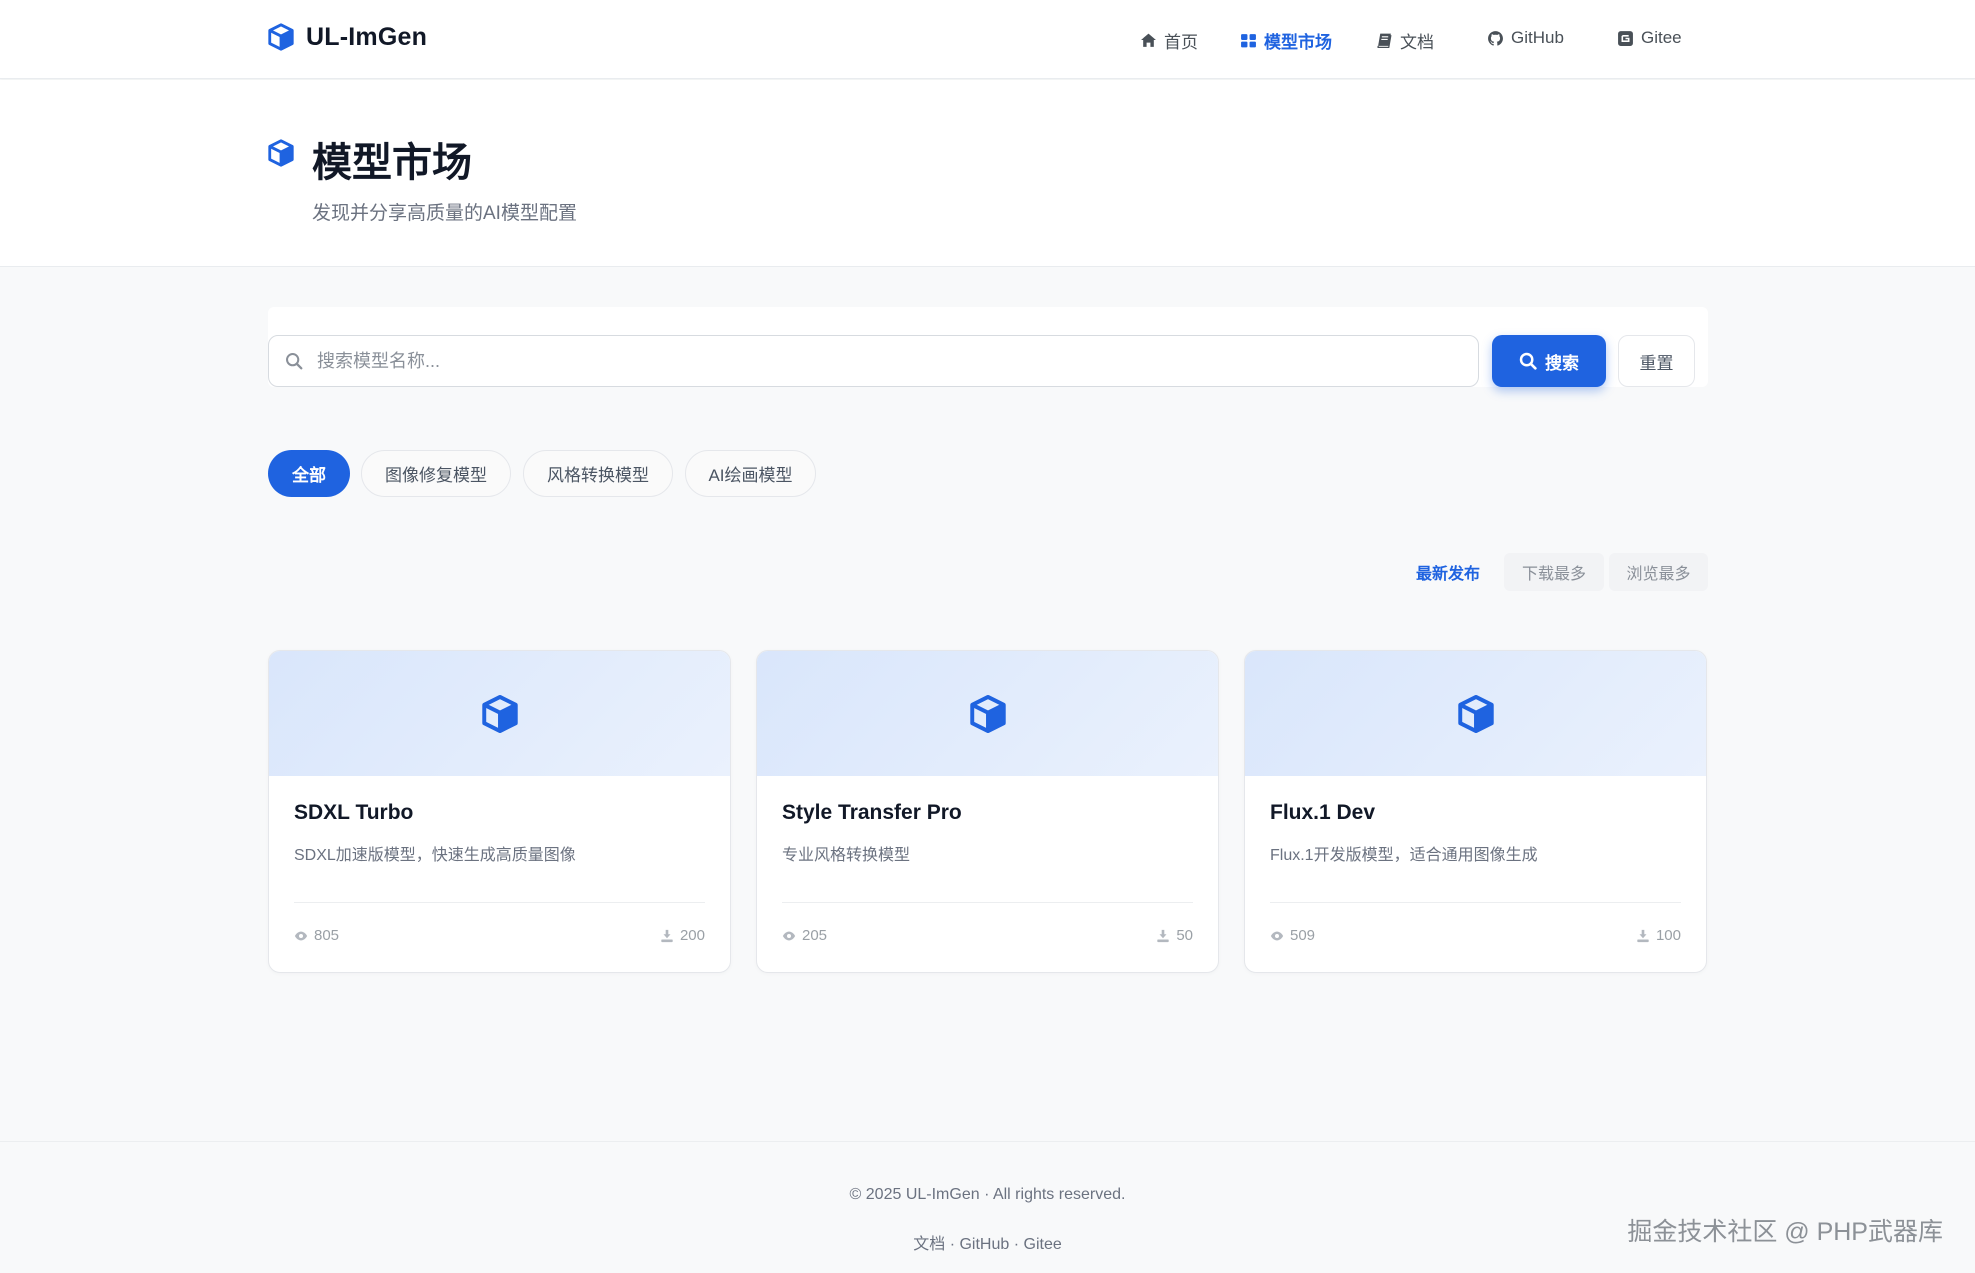  Describe the element at coordinates (1537, 37) in the screenshot. I see `nav-github-label: GitHub` at that location.